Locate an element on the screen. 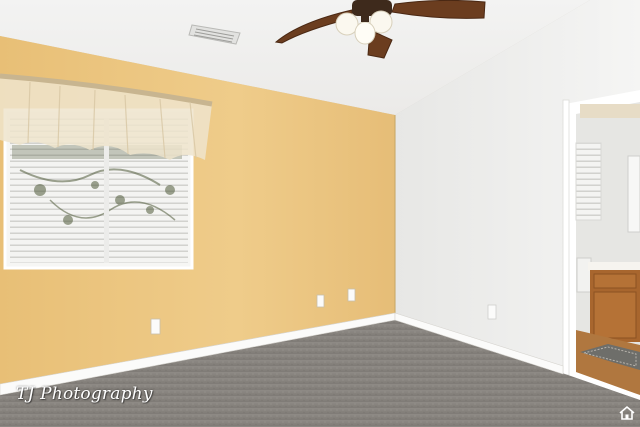 The width and height of the screenshot is (640, 427). home-icon is located at coordinates (627, 412).